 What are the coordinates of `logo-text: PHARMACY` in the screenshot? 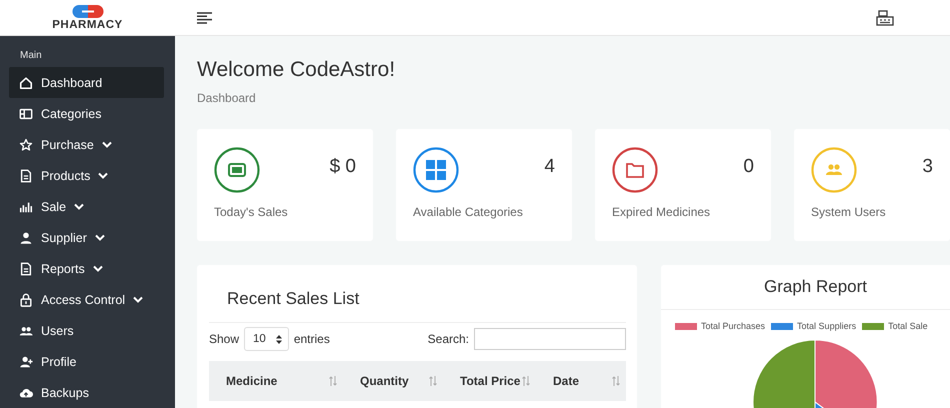 It's located at (87, 25).